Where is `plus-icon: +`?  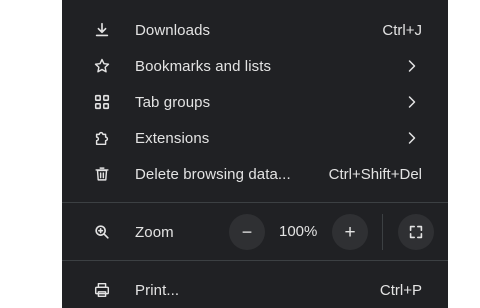
plus-icon: + is located at coordinates (350, 232).